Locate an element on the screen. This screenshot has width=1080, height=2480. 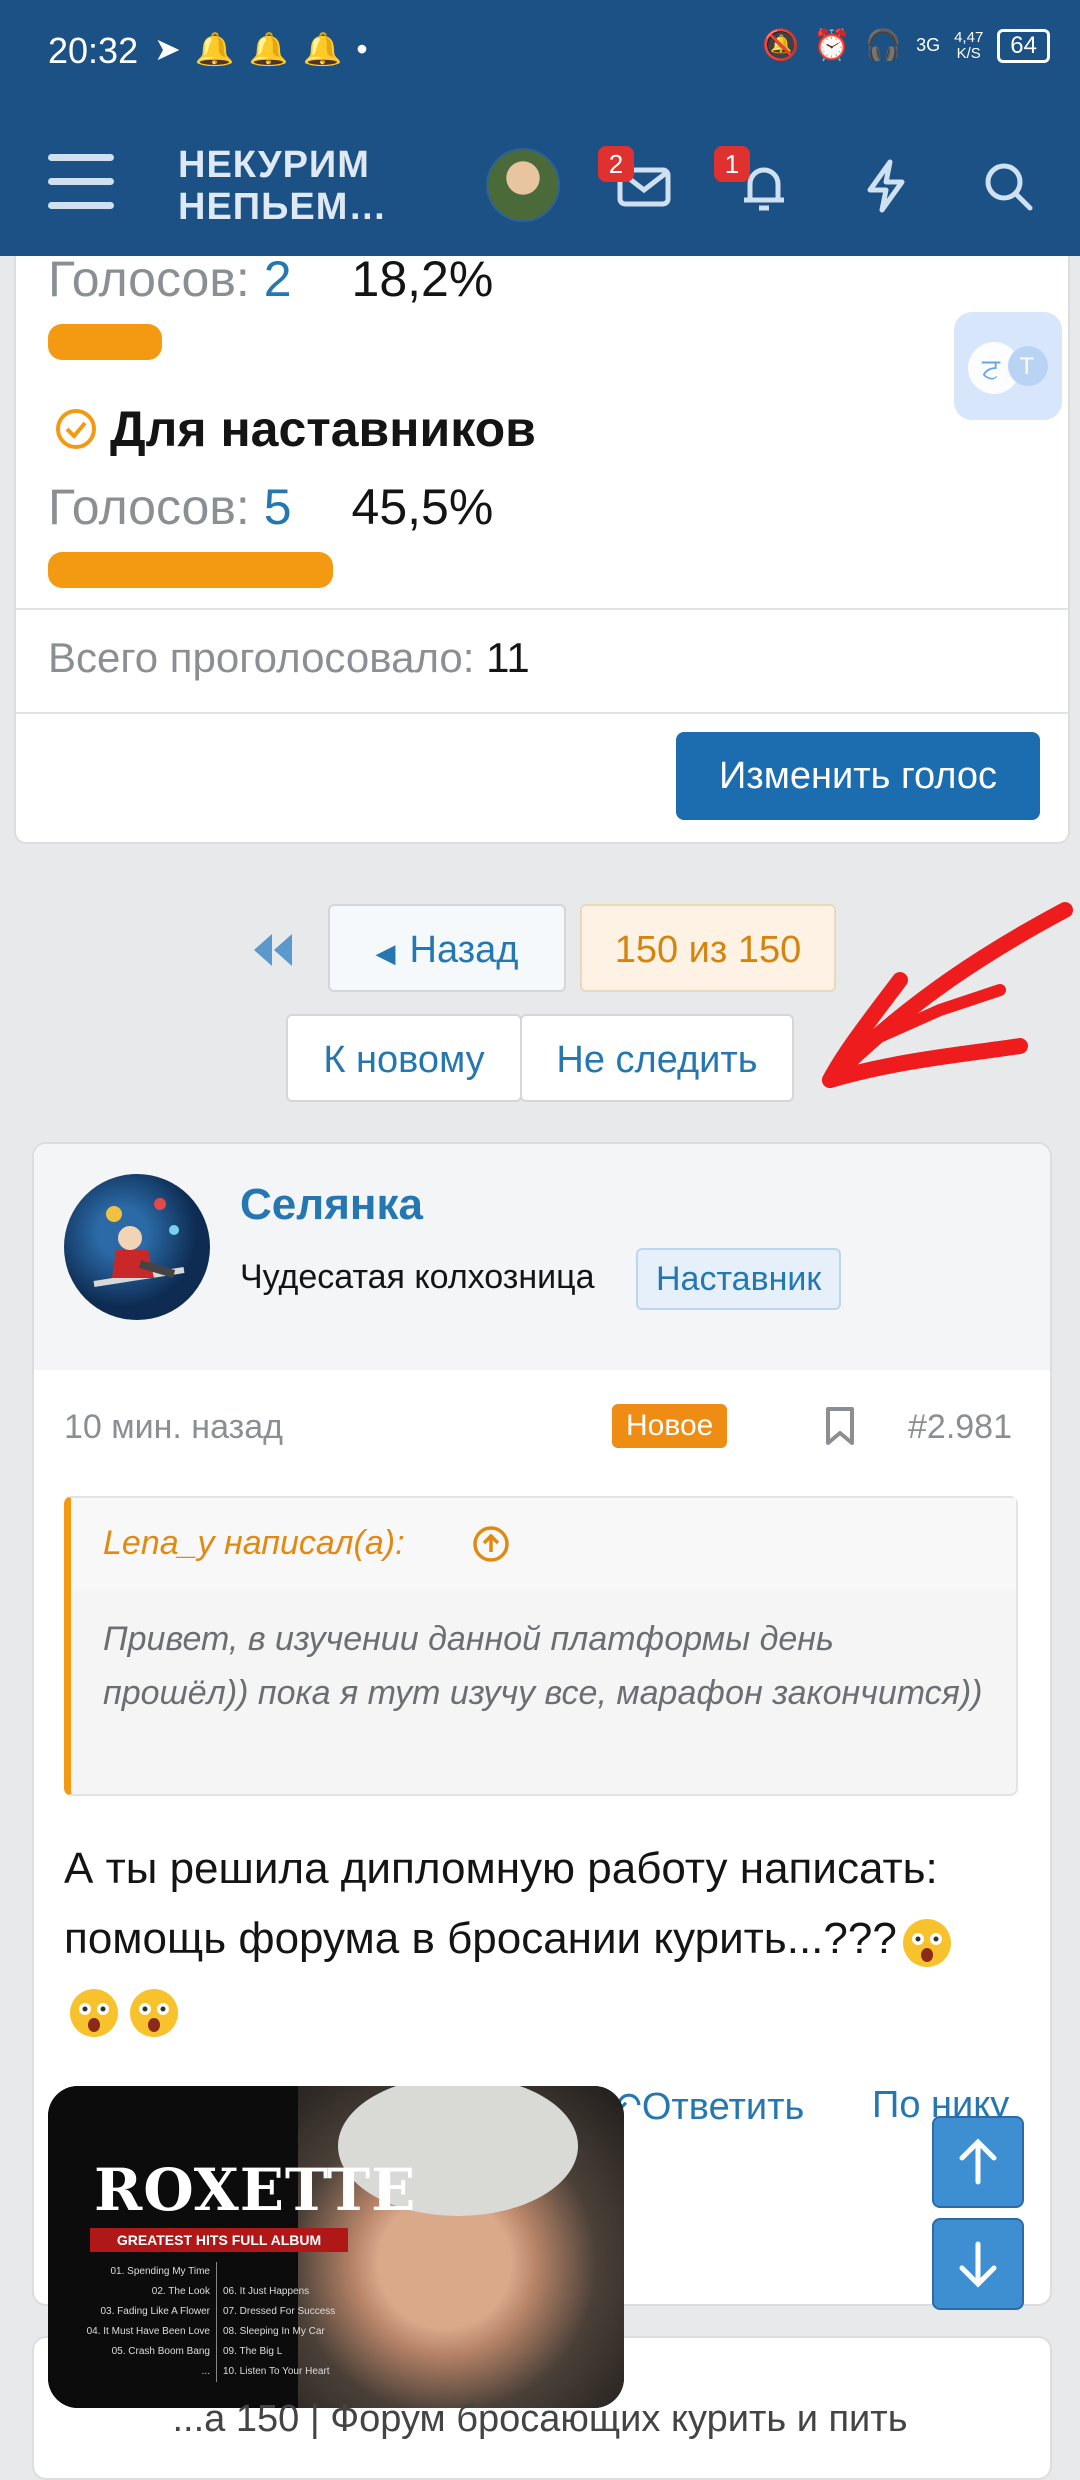
post-timestamp: 10 мин. назад is located at coordinates (173, 1427).